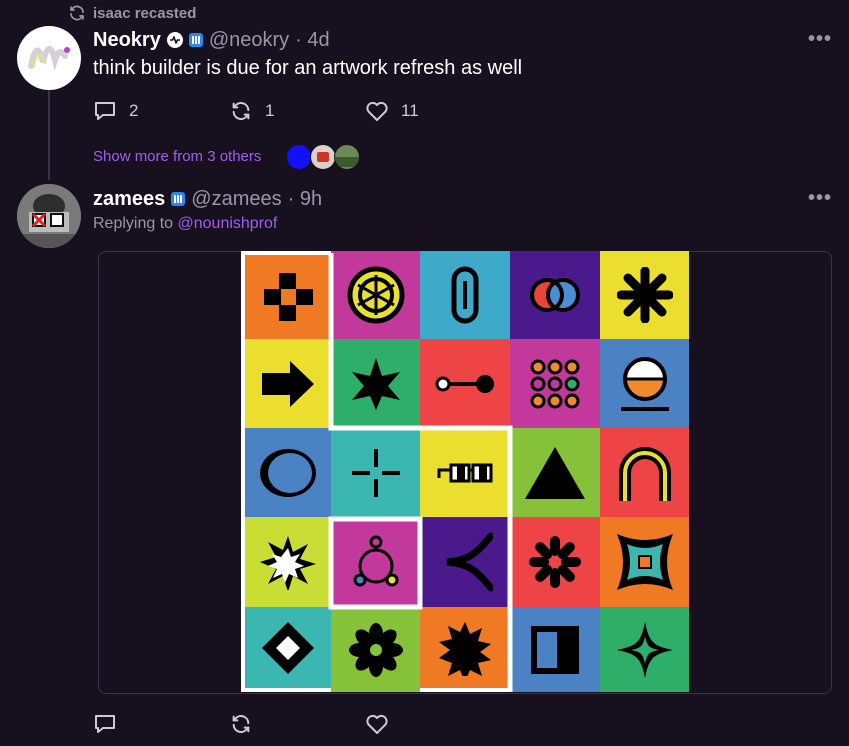 The image size is (849, 746). What do you see at coordinates (228, 223) in the screenshot?
I see `replying-handle-link: @nounishprof` at bounding box center [228, 223].